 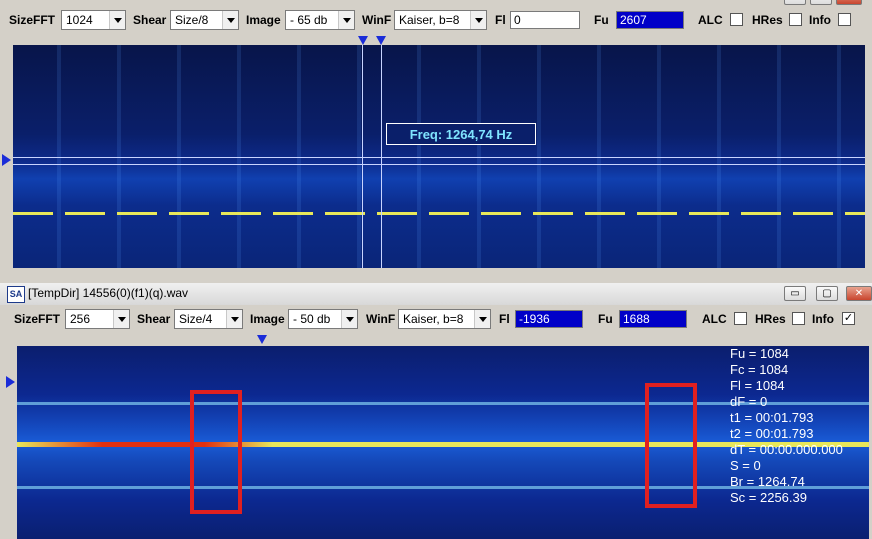 I want to click on app-icon: SA, so click(x=16, y=294).